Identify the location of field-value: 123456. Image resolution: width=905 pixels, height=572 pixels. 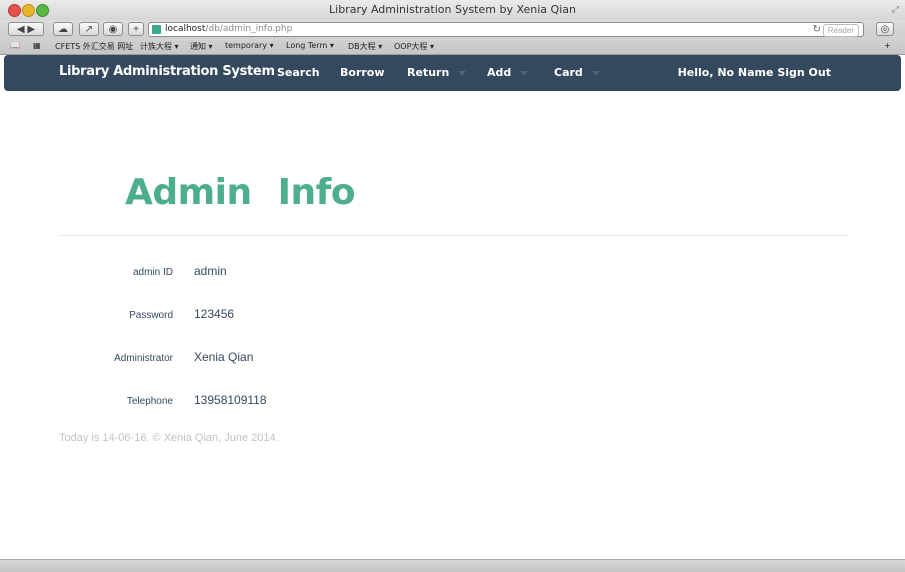
(214, 314).